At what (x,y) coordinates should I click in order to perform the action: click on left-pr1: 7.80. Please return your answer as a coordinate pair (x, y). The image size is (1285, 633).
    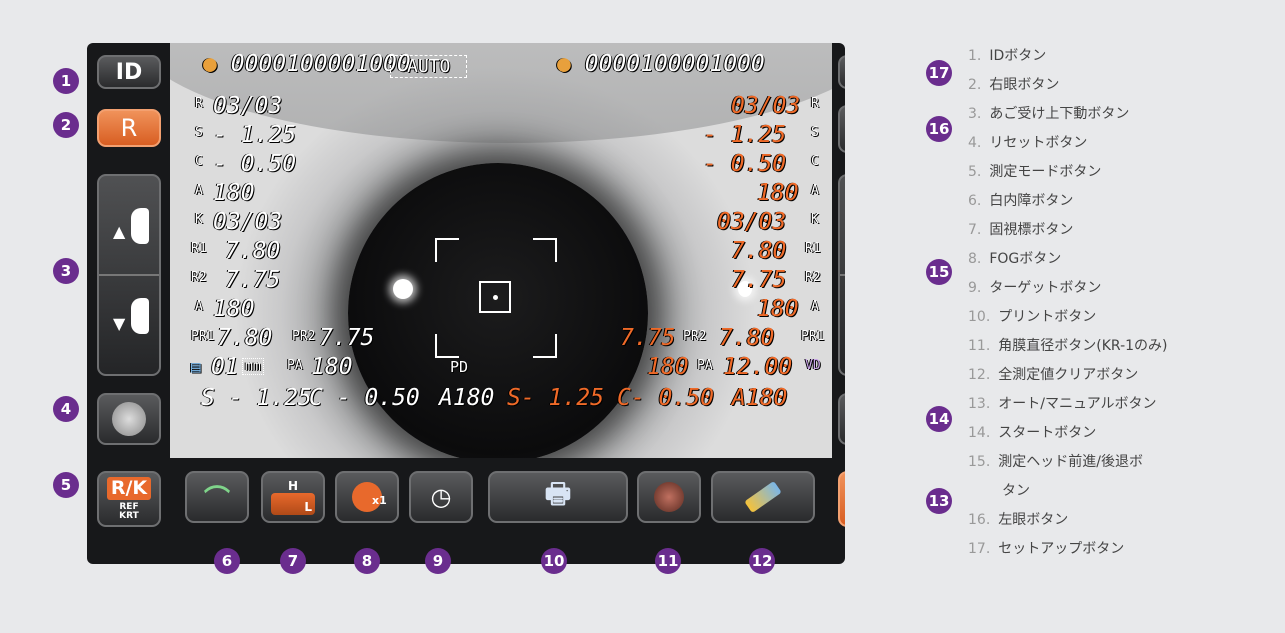
    Looking at the image, I should click on (245, 338).